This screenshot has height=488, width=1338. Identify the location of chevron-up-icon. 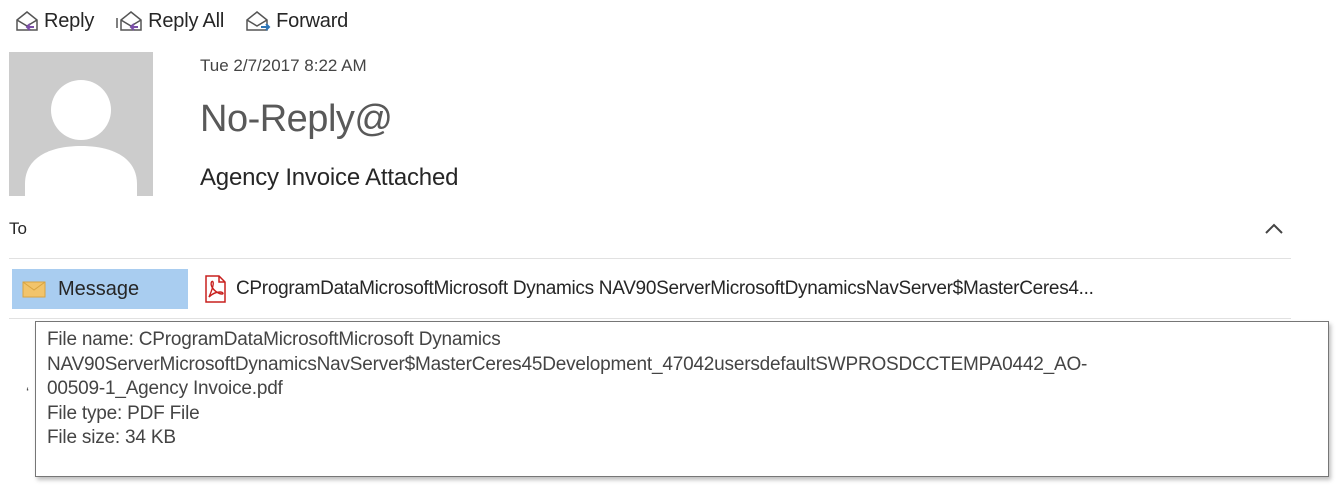
(1274, 228).